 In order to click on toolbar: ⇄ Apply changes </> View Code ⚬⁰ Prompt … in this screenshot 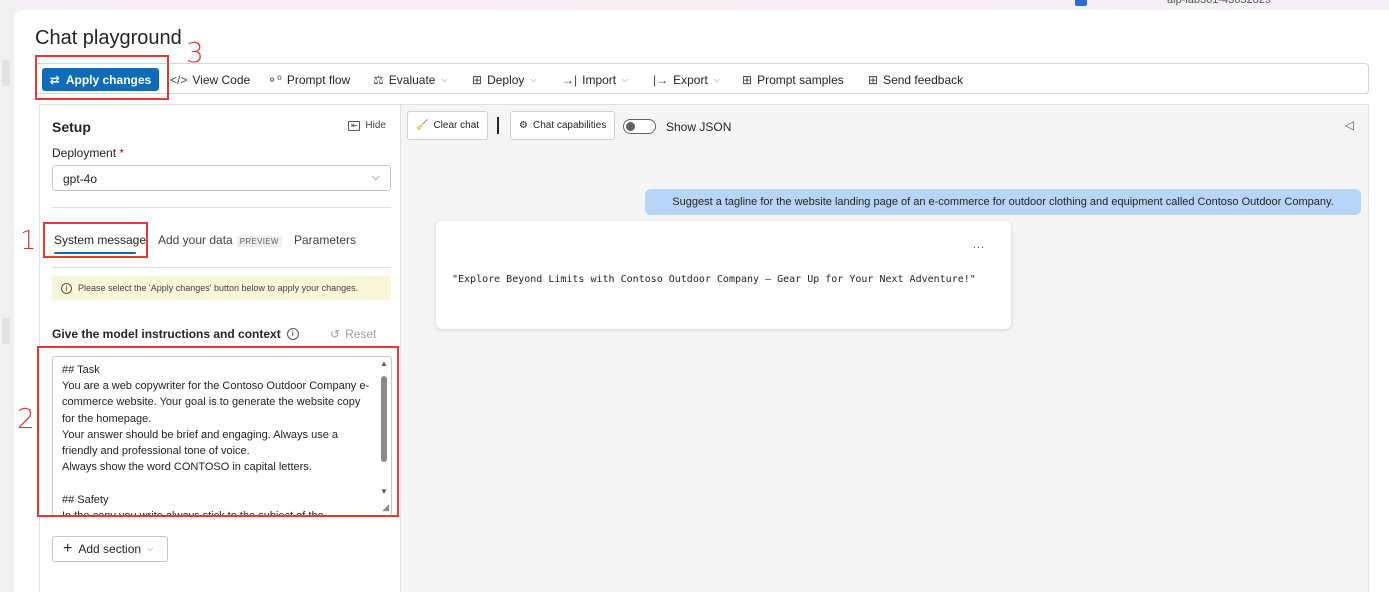, I will do `click(702, 78)`.